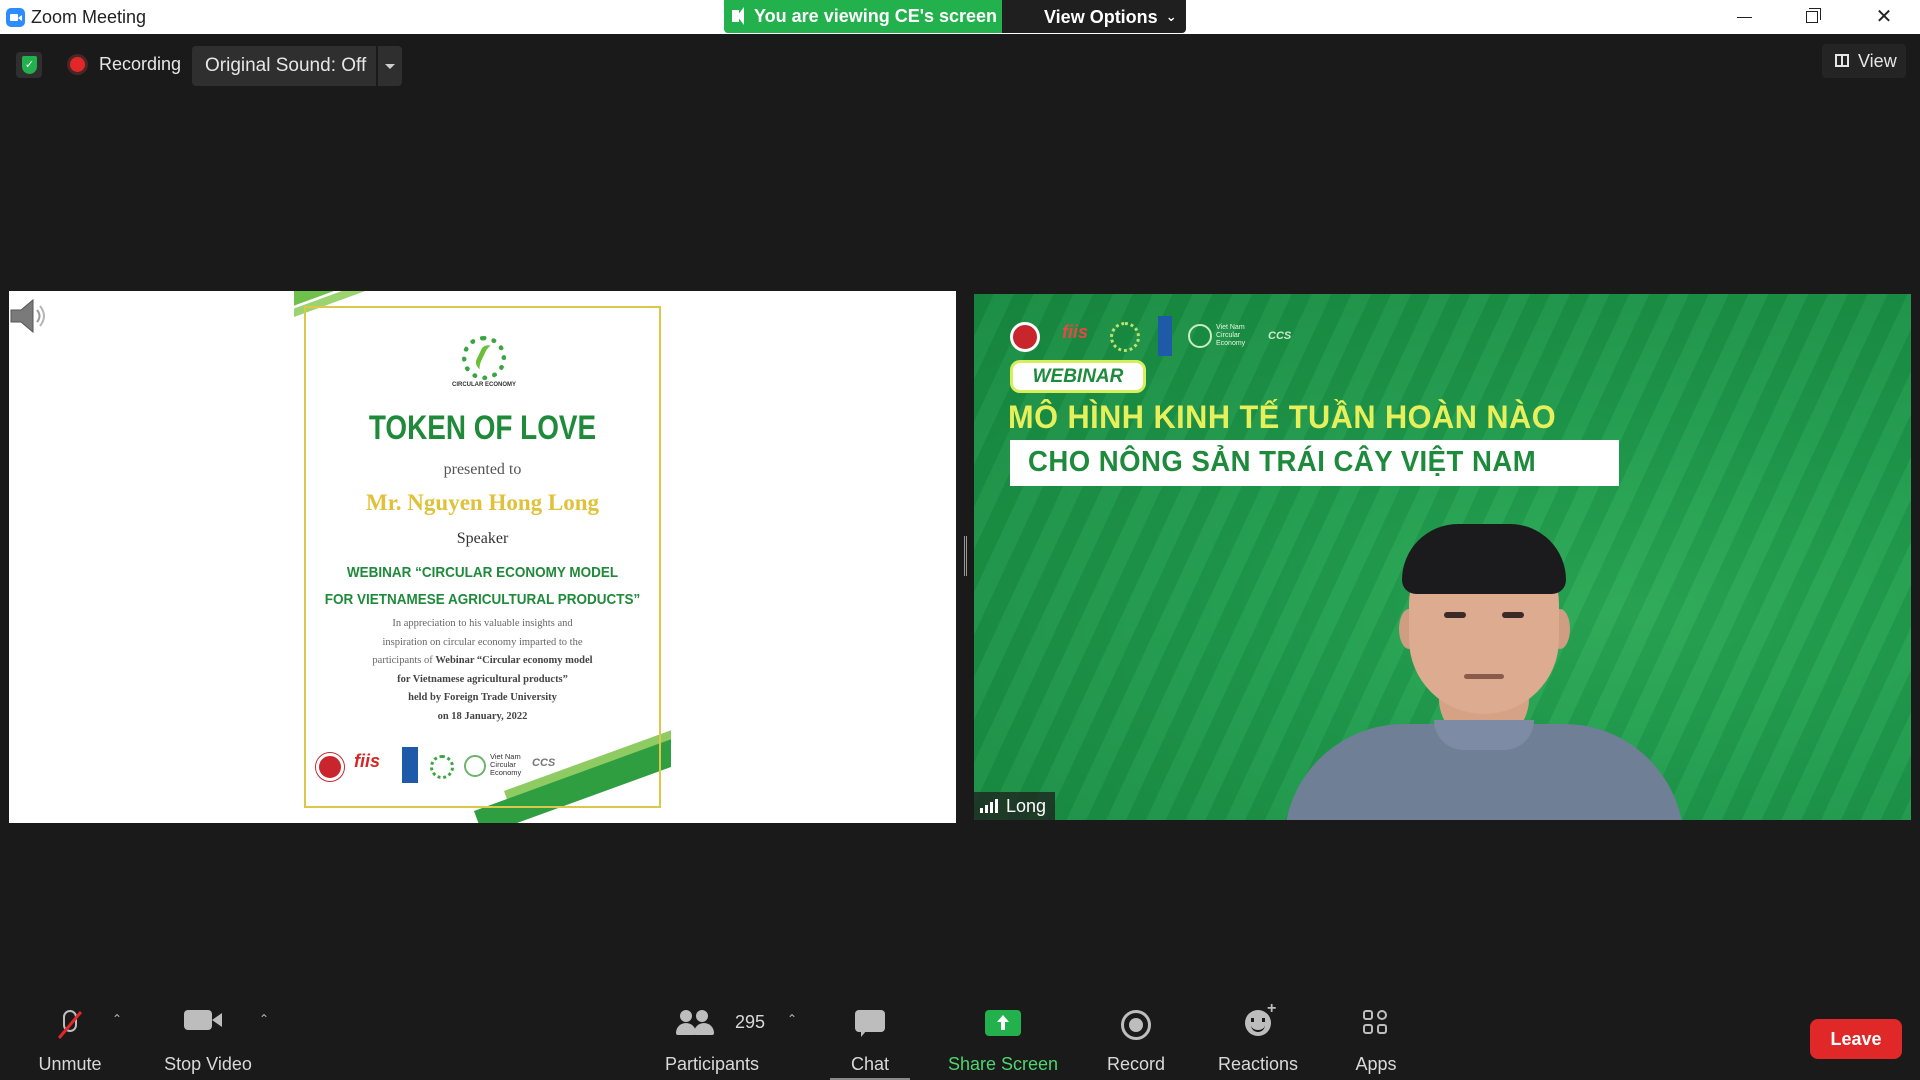 Image resolution: width=1920 pixels, height=1080 pixels. I want to click on original-sound-dropdown-button, so click(390, 66).